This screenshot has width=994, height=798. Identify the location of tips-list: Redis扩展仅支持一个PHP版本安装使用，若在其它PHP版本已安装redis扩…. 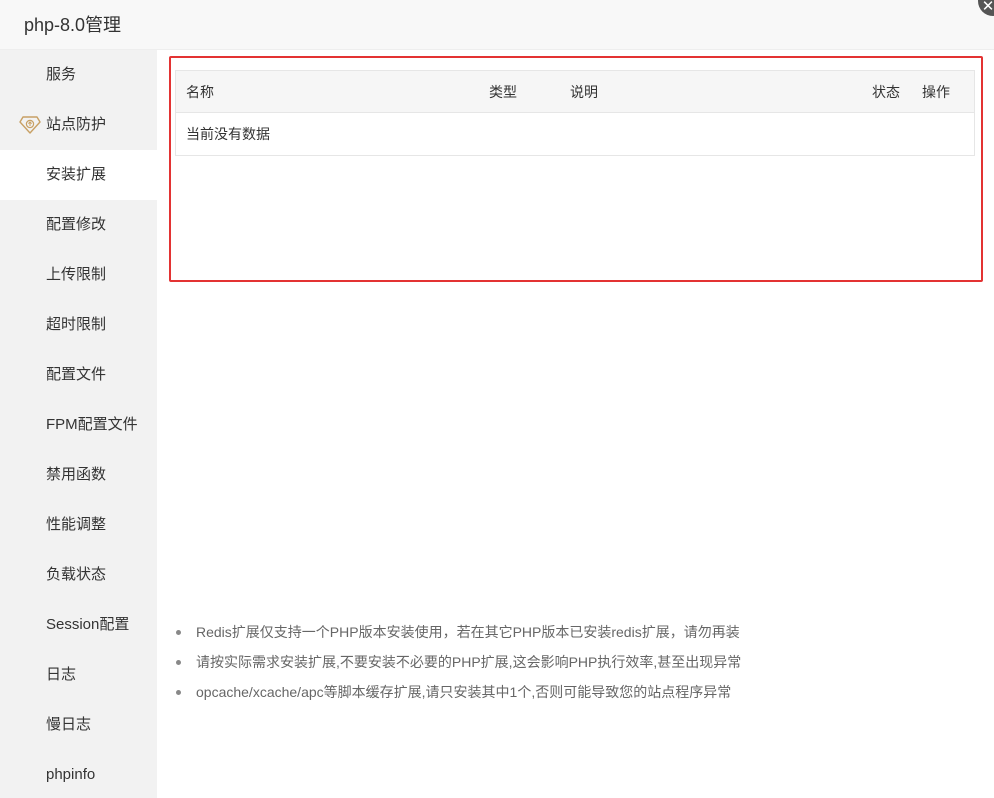
(458, 662).